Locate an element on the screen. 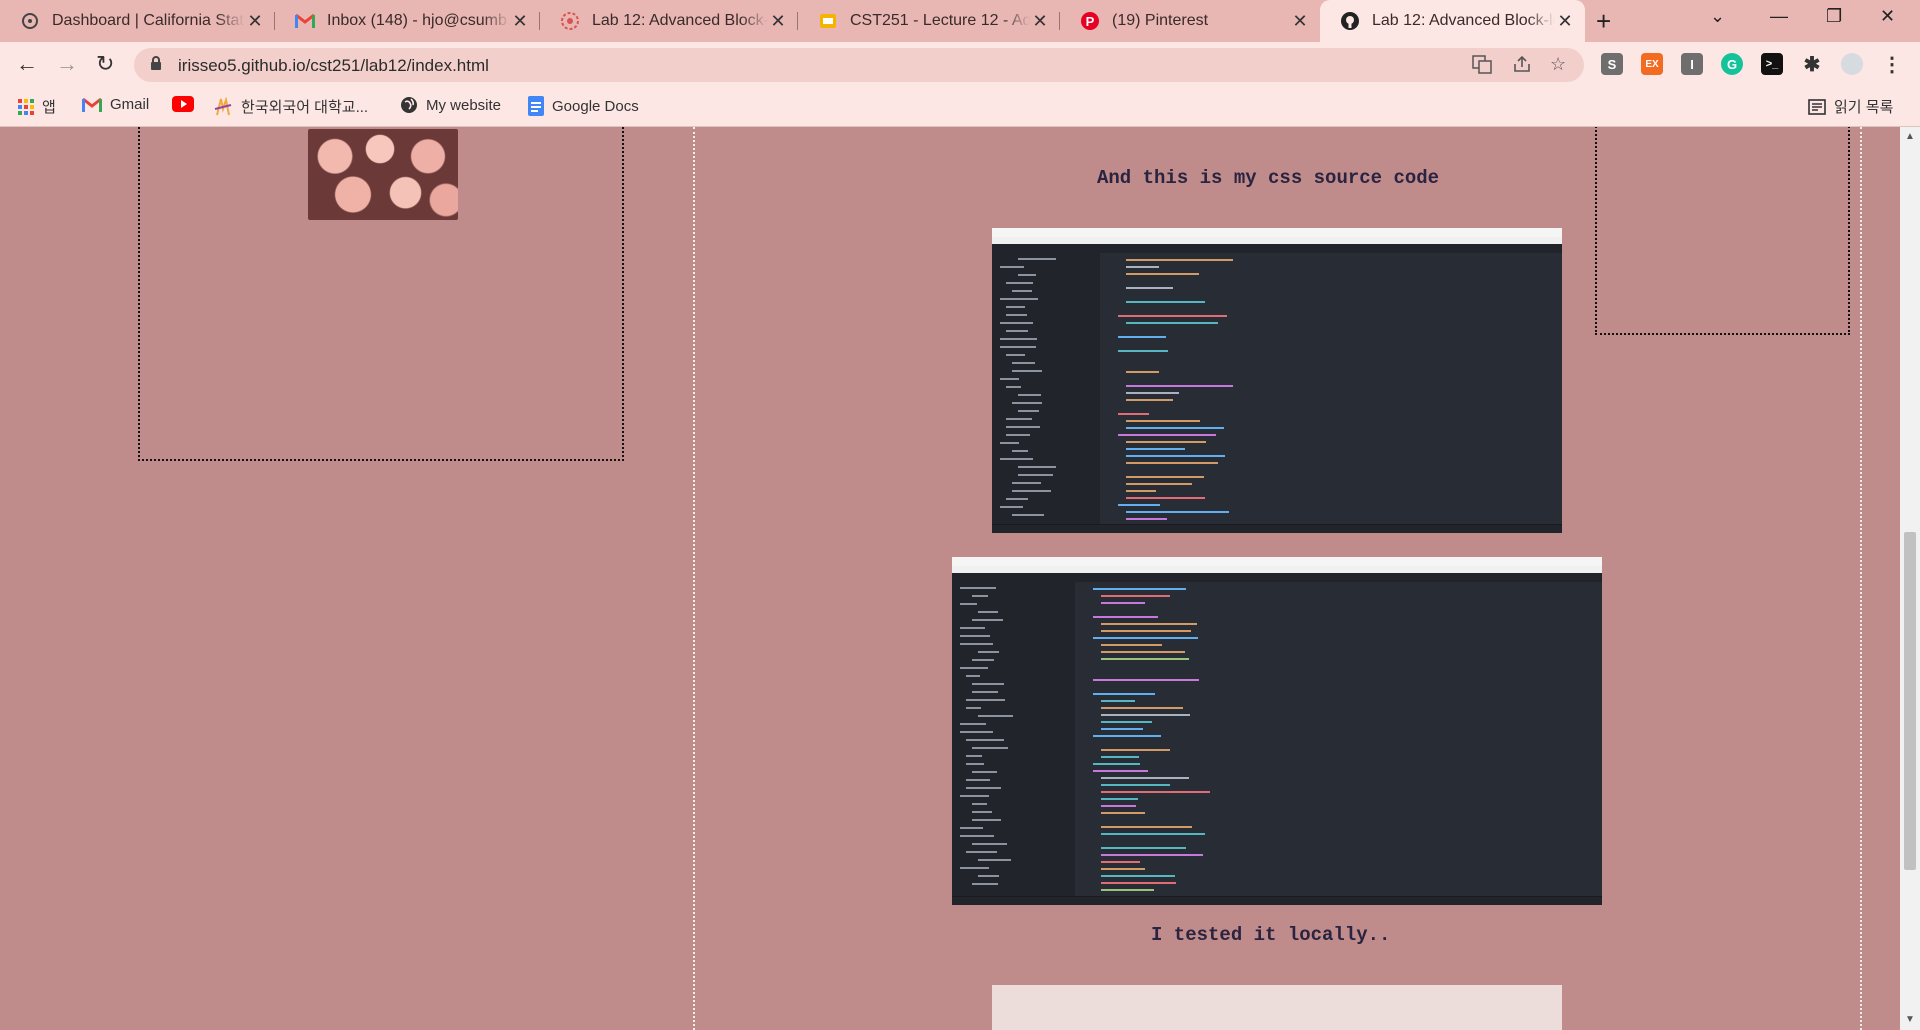 This screenshot has width=1920, height=1030. forward-icon: → is located at coordinates (67, 64).